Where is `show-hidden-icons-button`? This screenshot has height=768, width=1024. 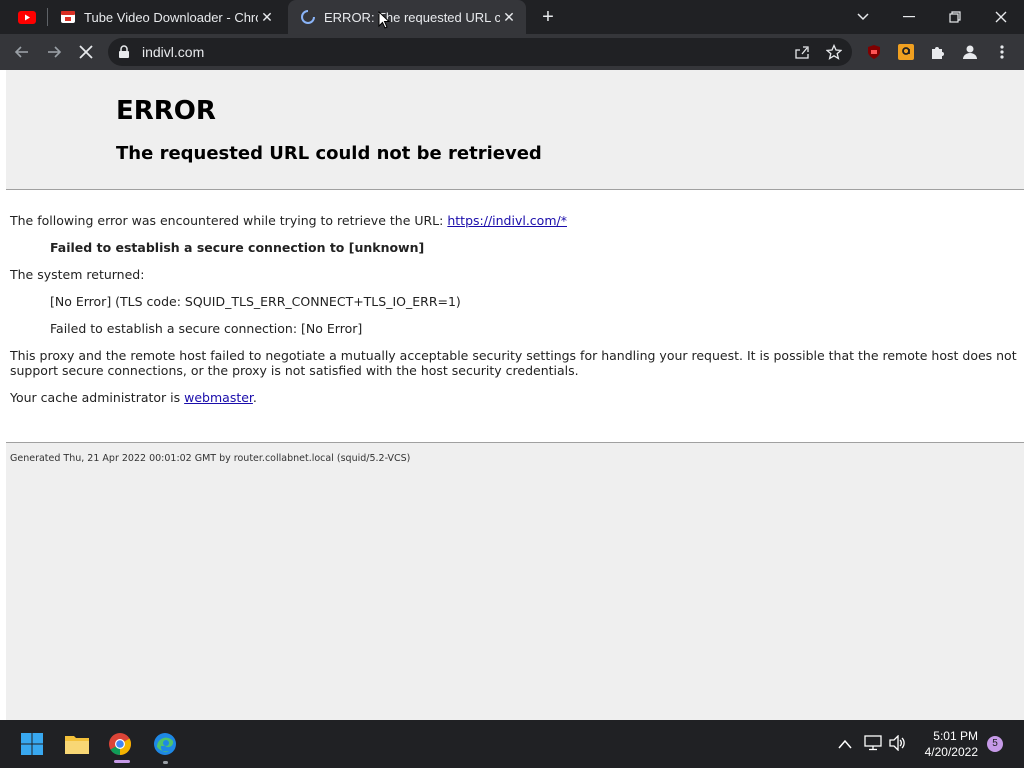
show-hidden-icons-button is located at coordinates (845, 745).